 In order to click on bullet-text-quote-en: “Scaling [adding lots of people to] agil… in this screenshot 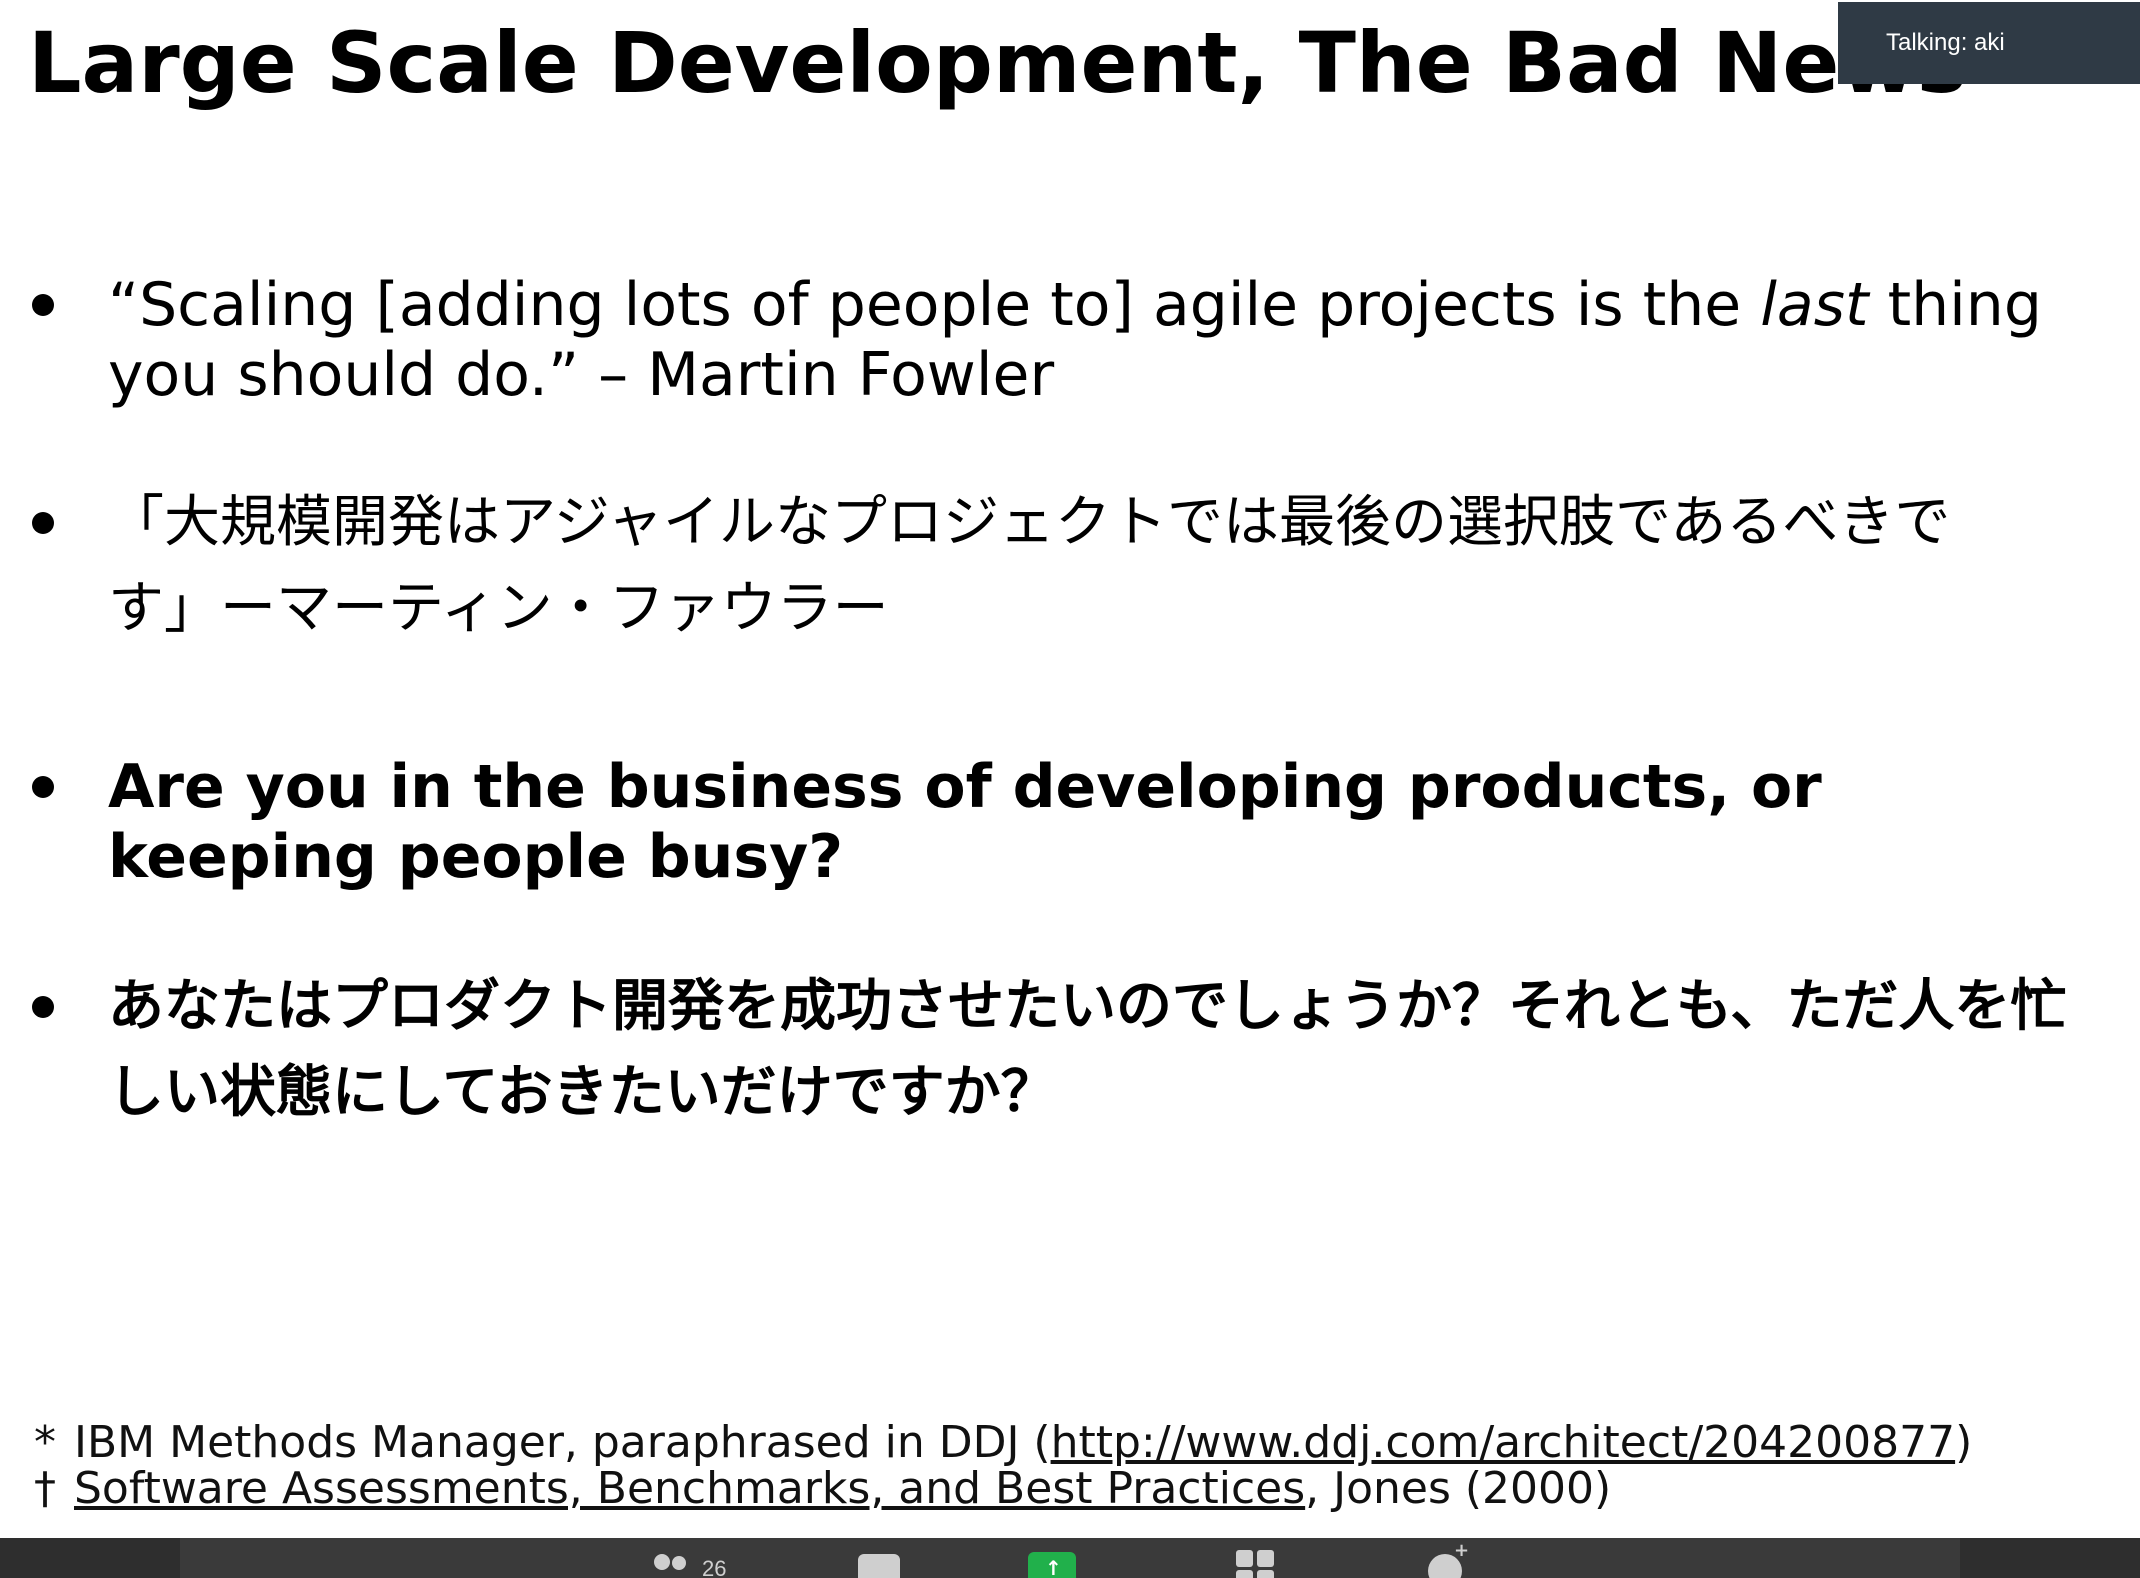, I will do `click(1103, 340)`.